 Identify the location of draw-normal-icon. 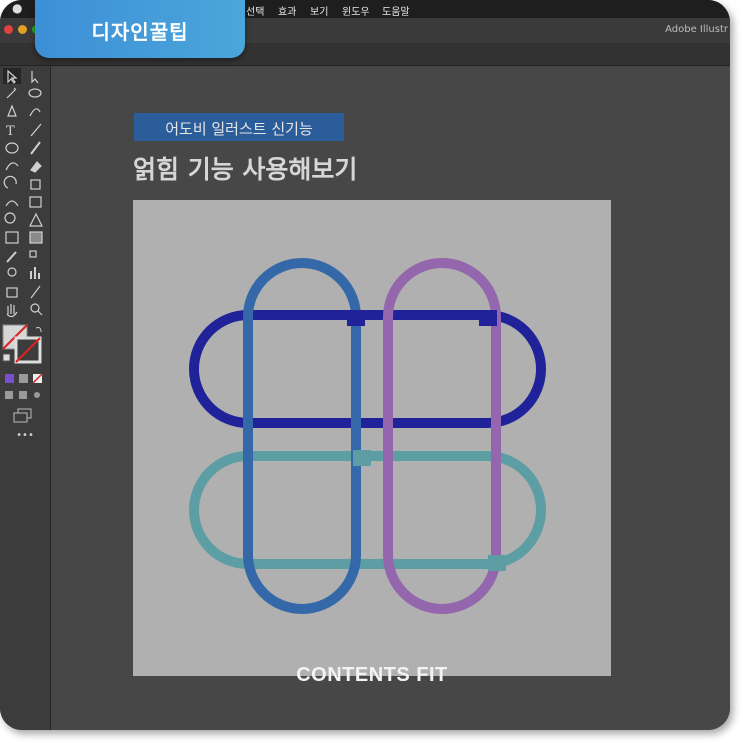
(9, 395).